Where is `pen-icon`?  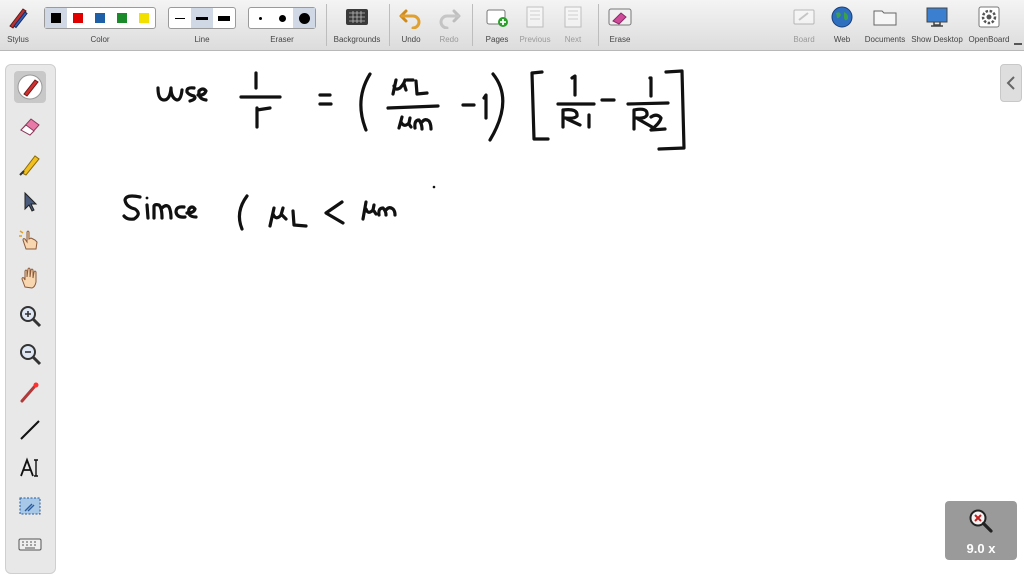 pen-icon is located at coordinates (30, 87).